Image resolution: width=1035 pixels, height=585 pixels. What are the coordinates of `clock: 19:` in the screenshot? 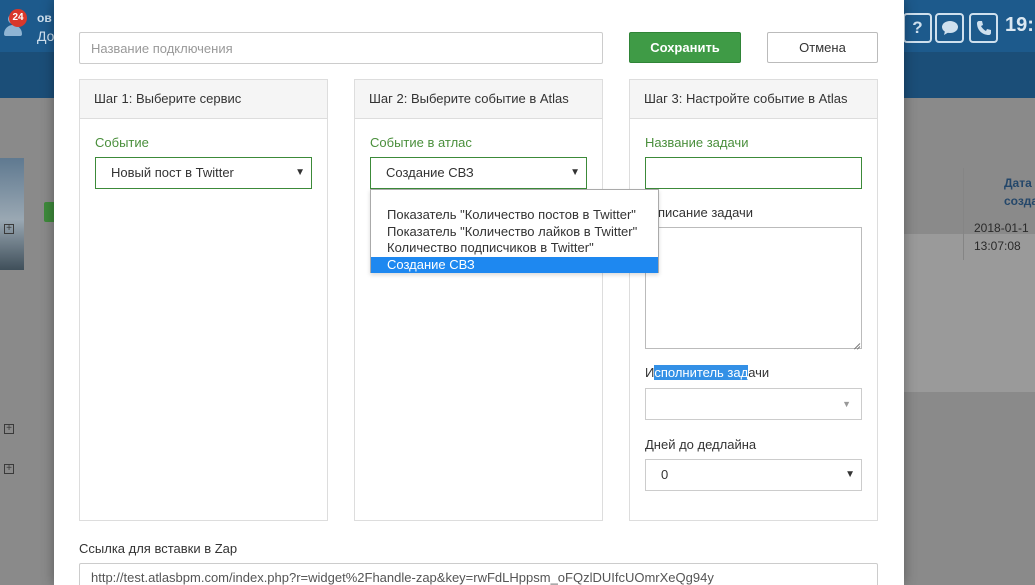 It's located at (1019, 25).